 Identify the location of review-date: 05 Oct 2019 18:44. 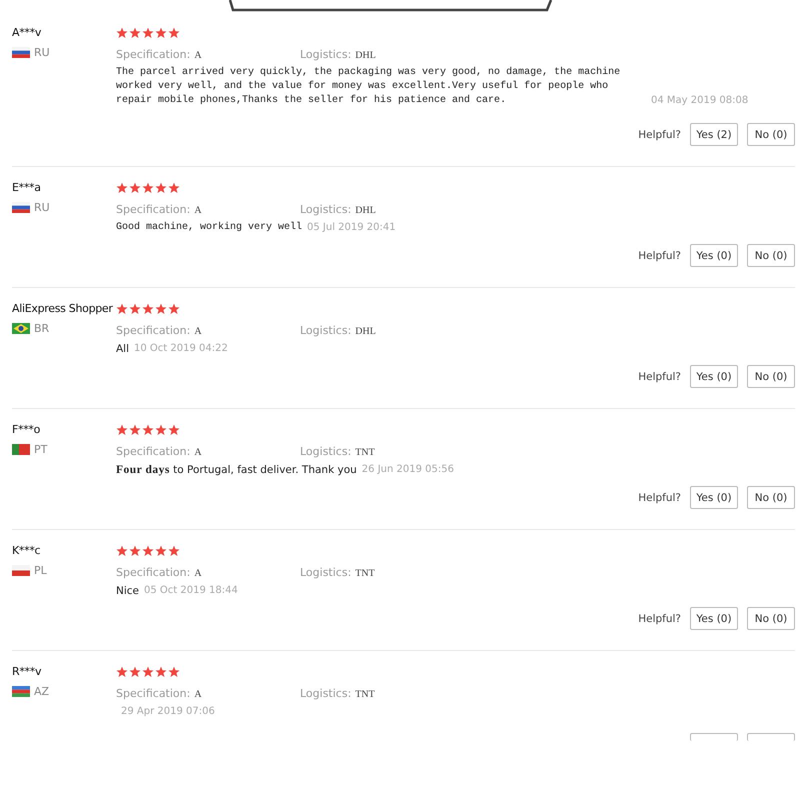
(191, 591).